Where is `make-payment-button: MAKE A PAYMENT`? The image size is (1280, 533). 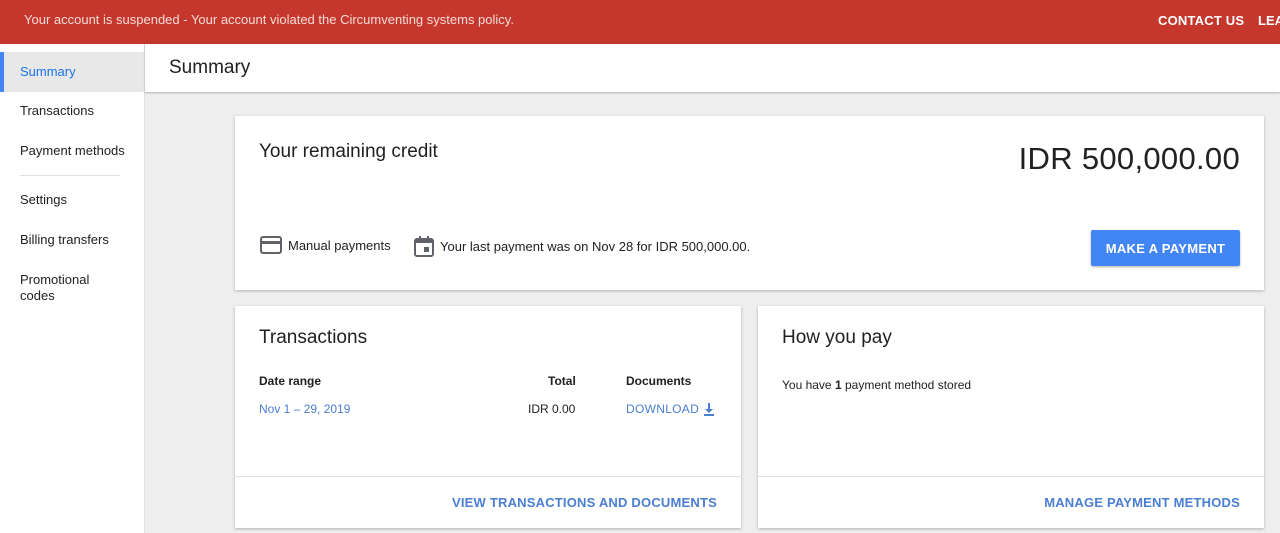
make-payment-button: MAKE A PAYMENT is located at coordinates (1165, 248).